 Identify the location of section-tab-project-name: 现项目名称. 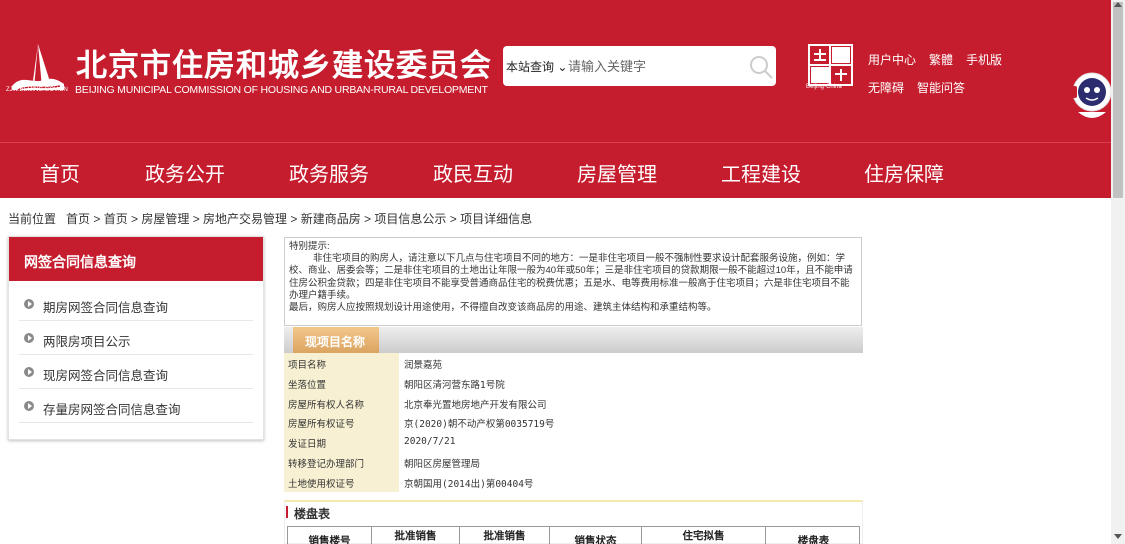
(336, 340).